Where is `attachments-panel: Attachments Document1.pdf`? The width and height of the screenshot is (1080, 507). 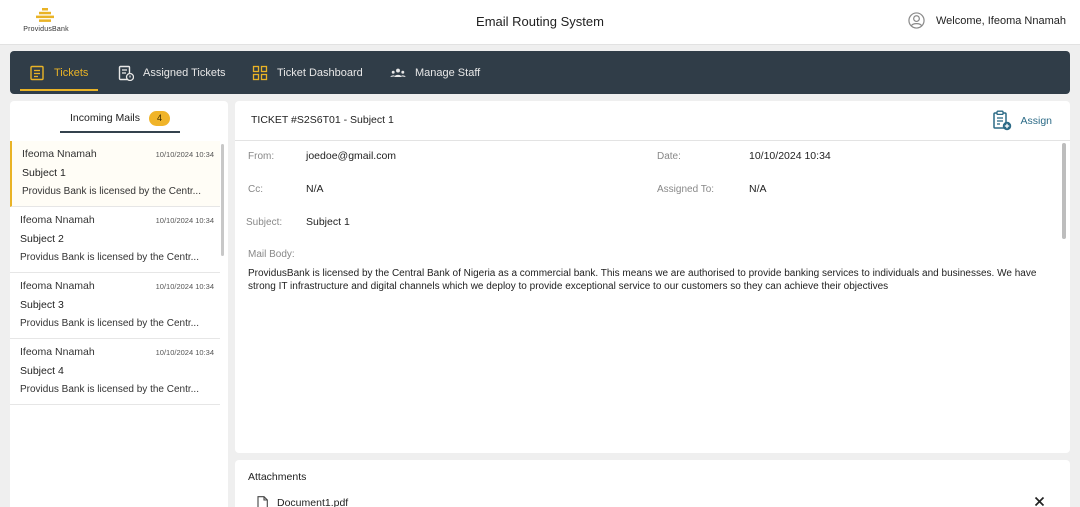
attachments-panel: Attachments Document1.pdf is located at coordinates (652, 483).